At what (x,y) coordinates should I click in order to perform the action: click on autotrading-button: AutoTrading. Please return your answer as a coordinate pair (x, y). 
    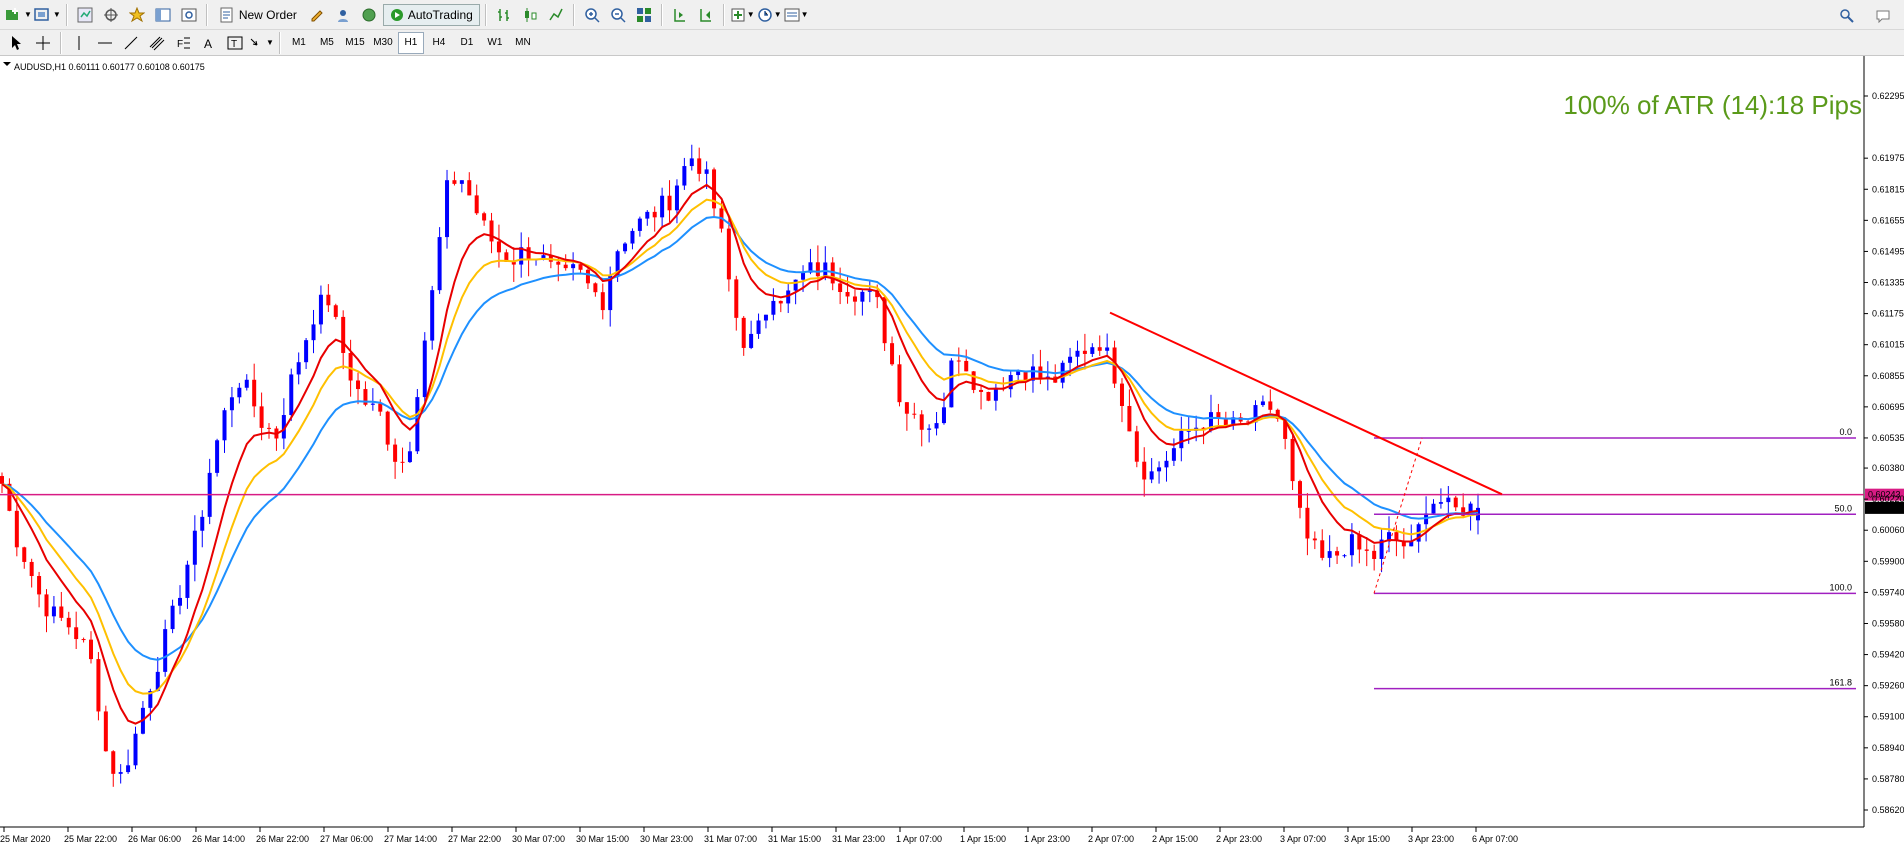
    Looking at the image, I should click on (431, 14).